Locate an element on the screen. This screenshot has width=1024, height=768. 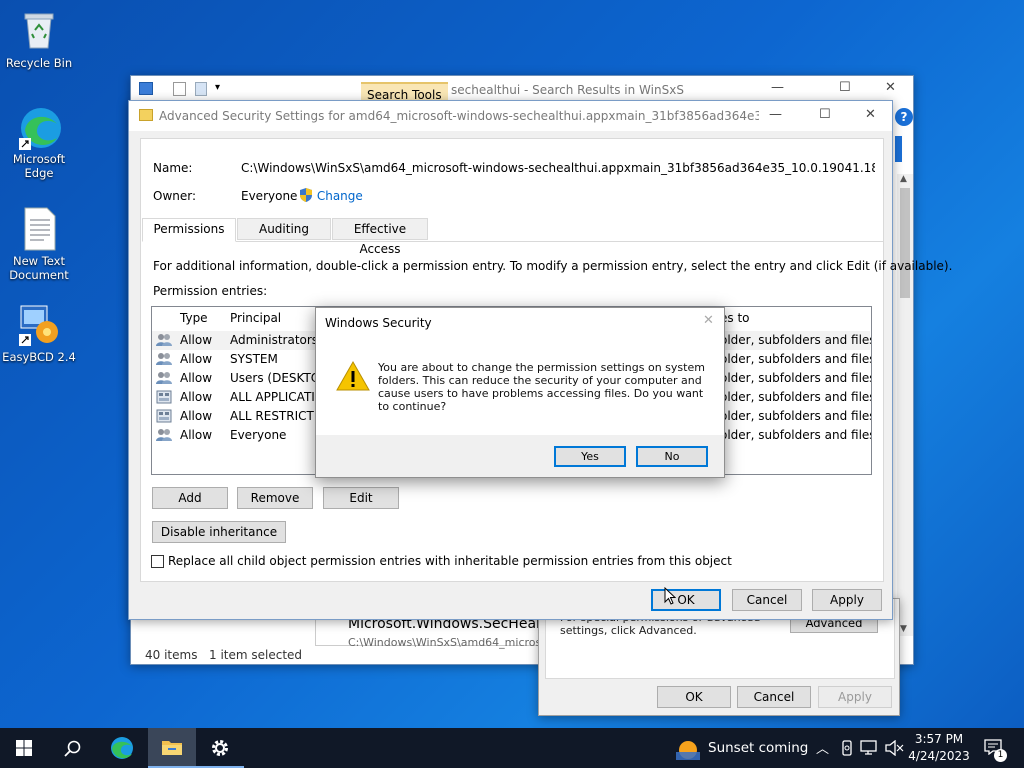
advanced-ok-button: OK is located at coordinates (686, 600).